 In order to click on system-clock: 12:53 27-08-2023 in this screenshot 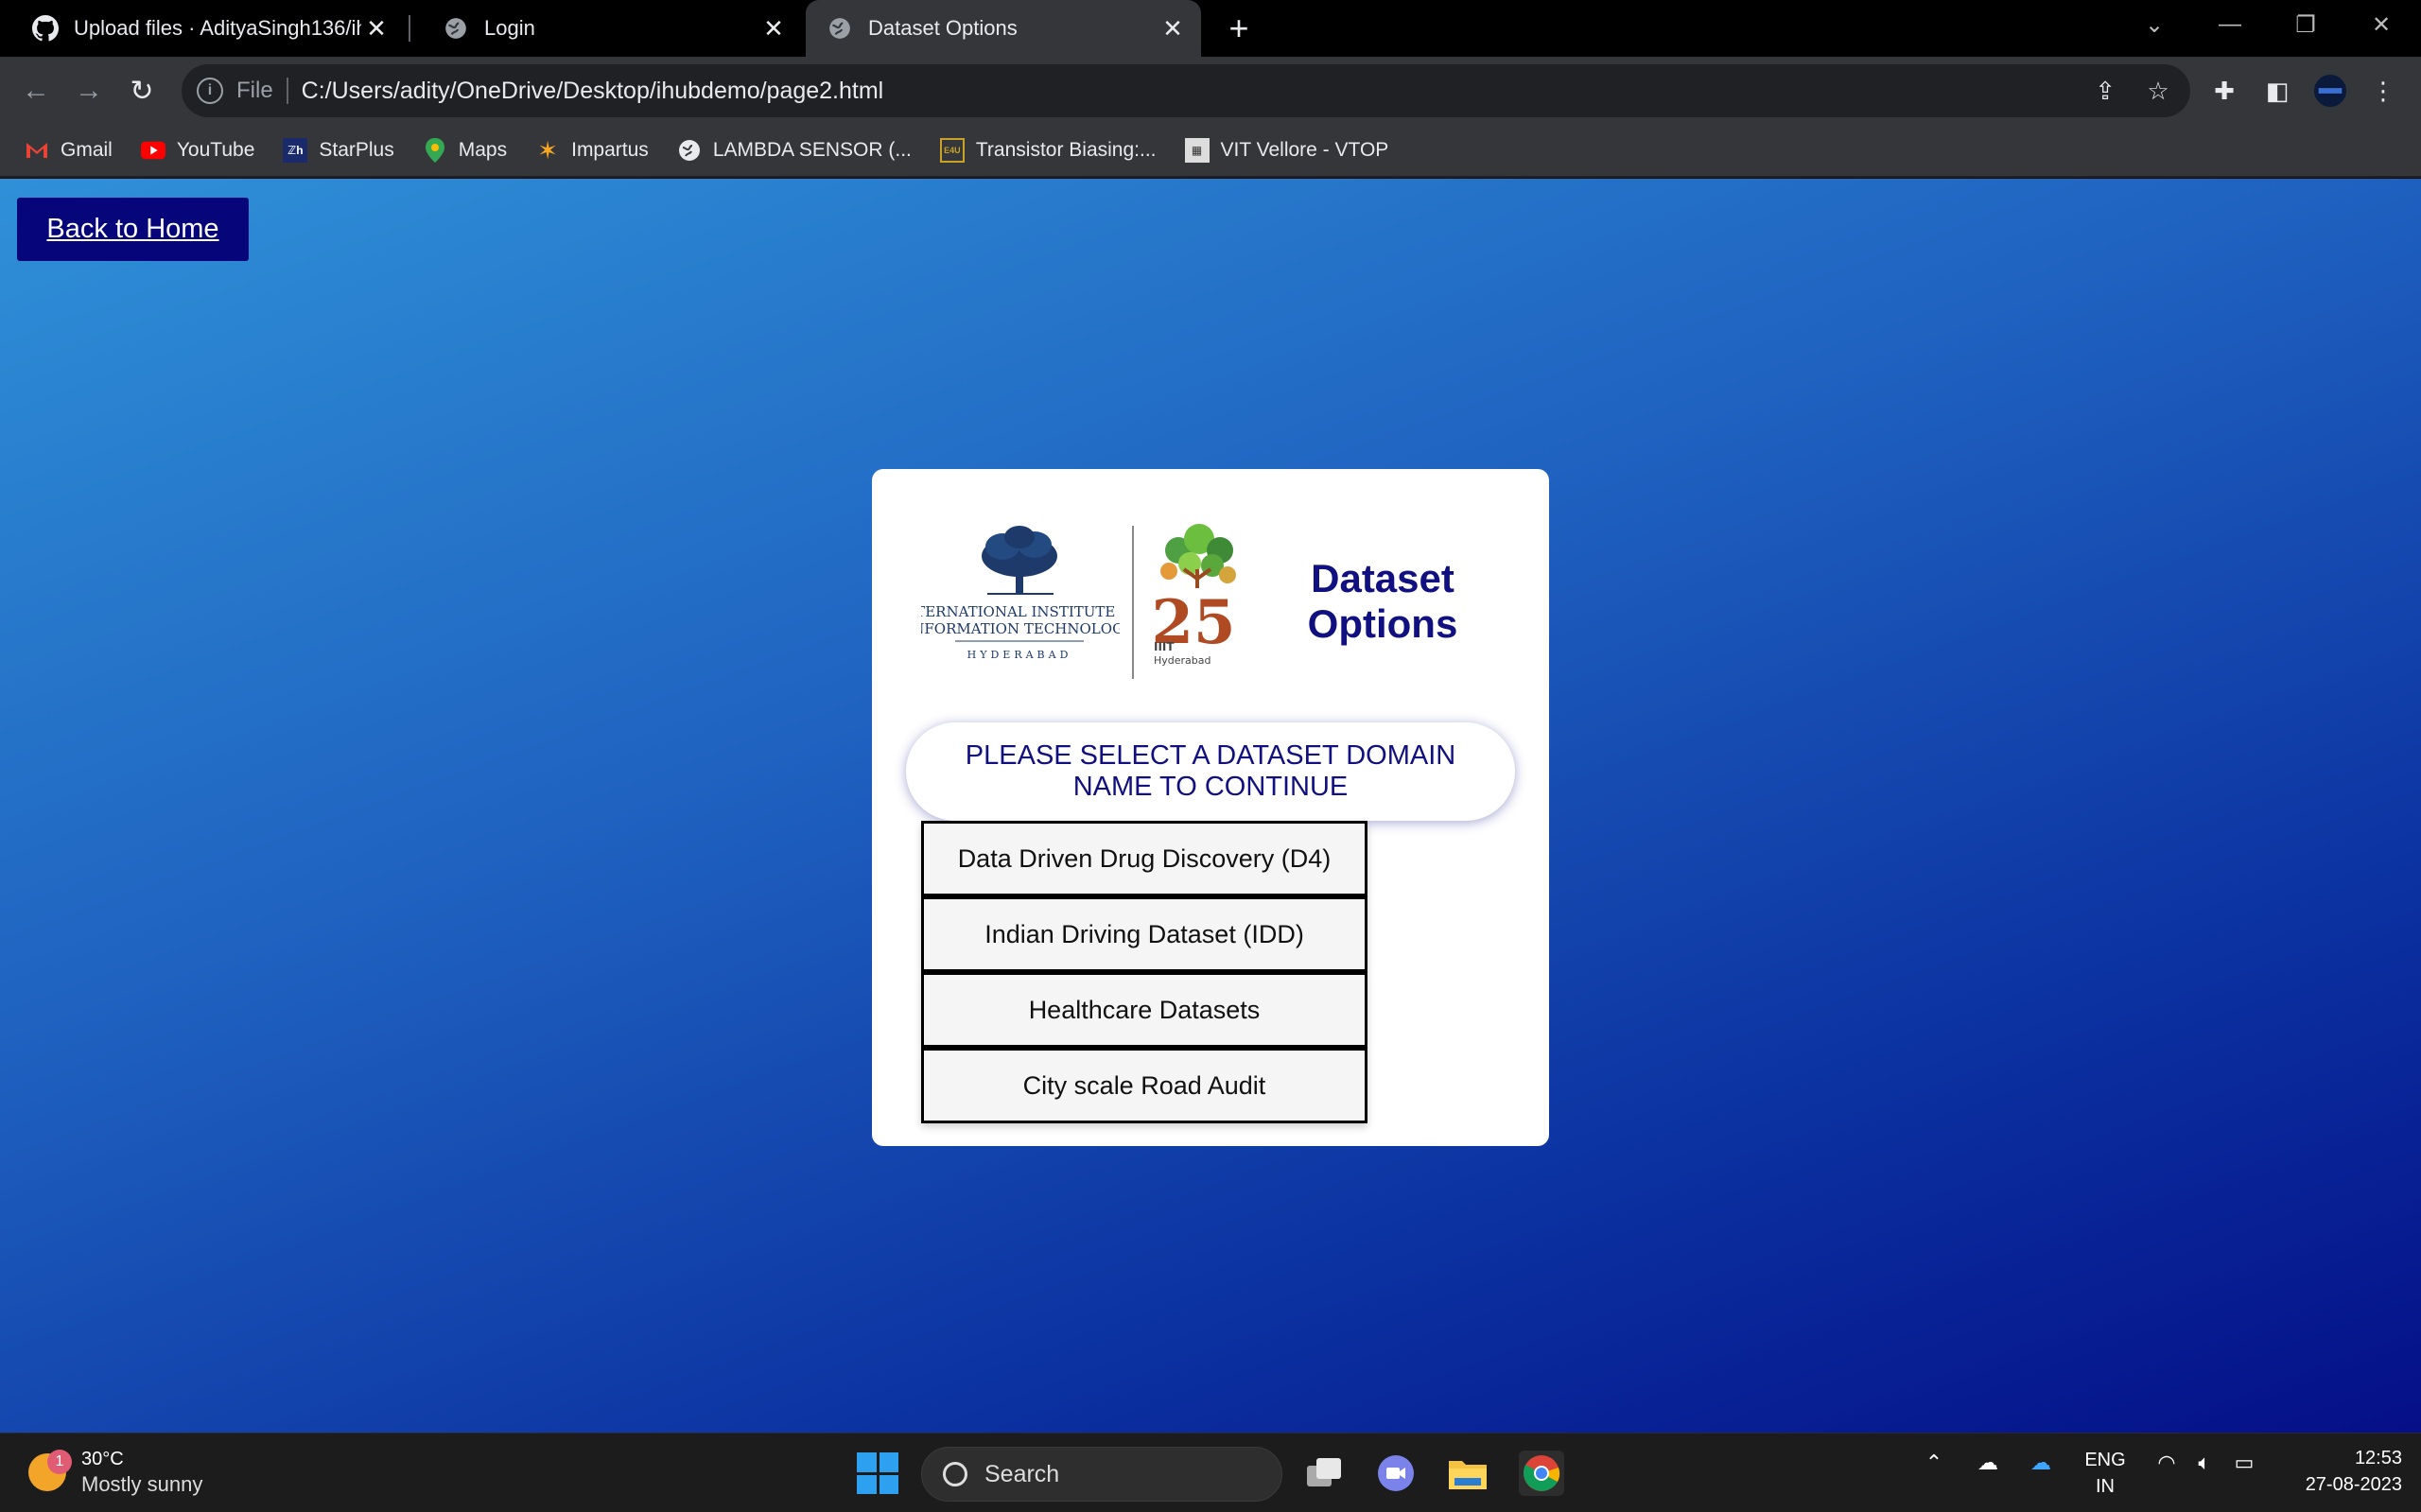, I will do `click(2336, 1471)`.